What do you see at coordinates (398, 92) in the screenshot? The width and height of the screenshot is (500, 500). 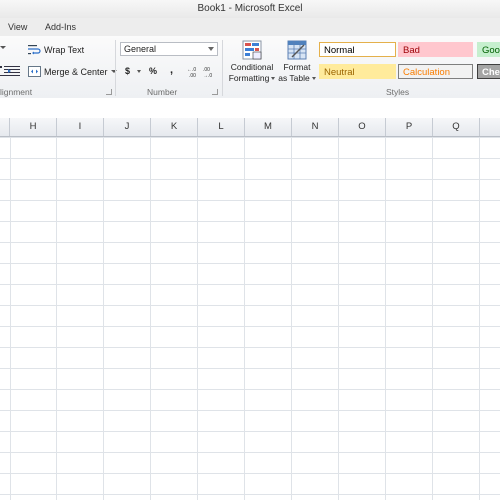 I see `styles-group-label: Styles` at bounding box center [398, 92].